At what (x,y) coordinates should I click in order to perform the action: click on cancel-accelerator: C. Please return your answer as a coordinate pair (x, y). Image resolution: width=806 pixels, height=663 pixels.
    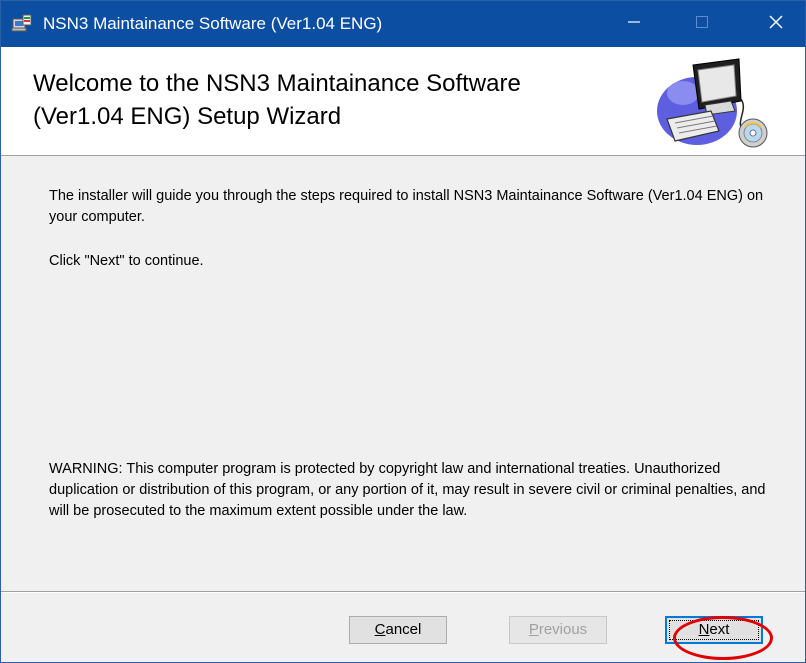
    Looking at the image, I should click on (380, 629).